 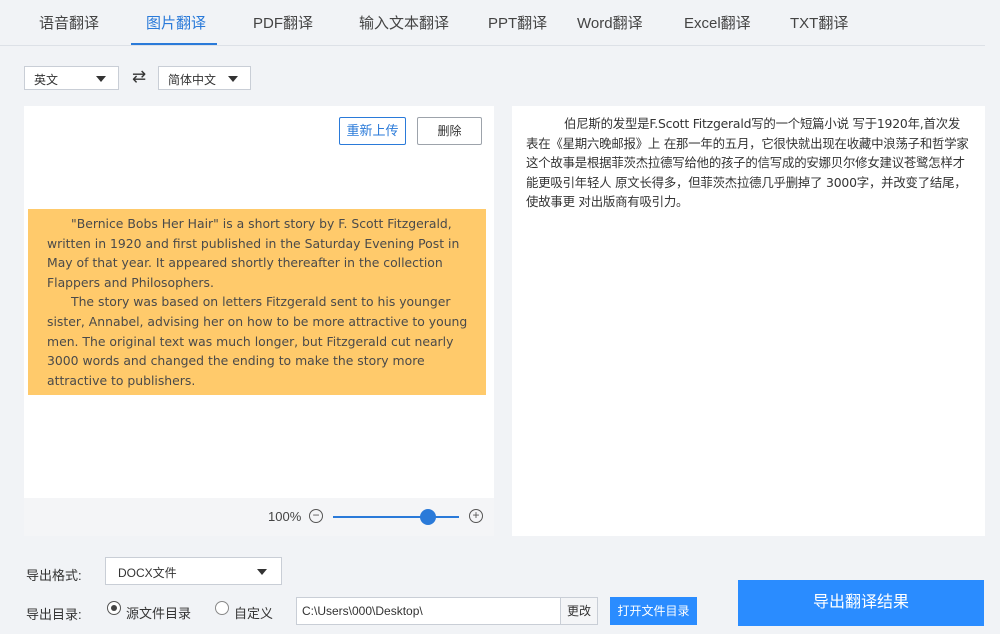 What do you see at coordinates (147, 573) in the screenshot?
I see `export-format-value: DOCX文件` at bounding box center [147, 573].